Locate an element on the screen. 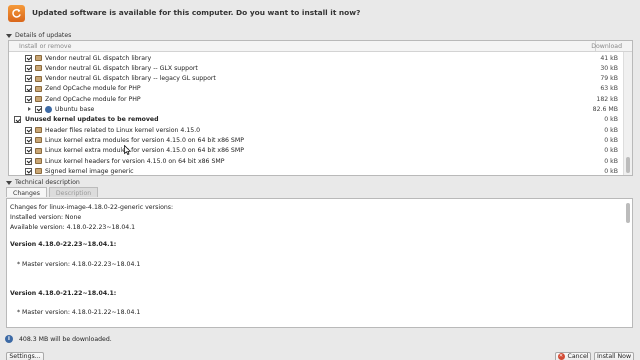  cancel-button: ✕ Cancel is located at coordinates (573, 356).